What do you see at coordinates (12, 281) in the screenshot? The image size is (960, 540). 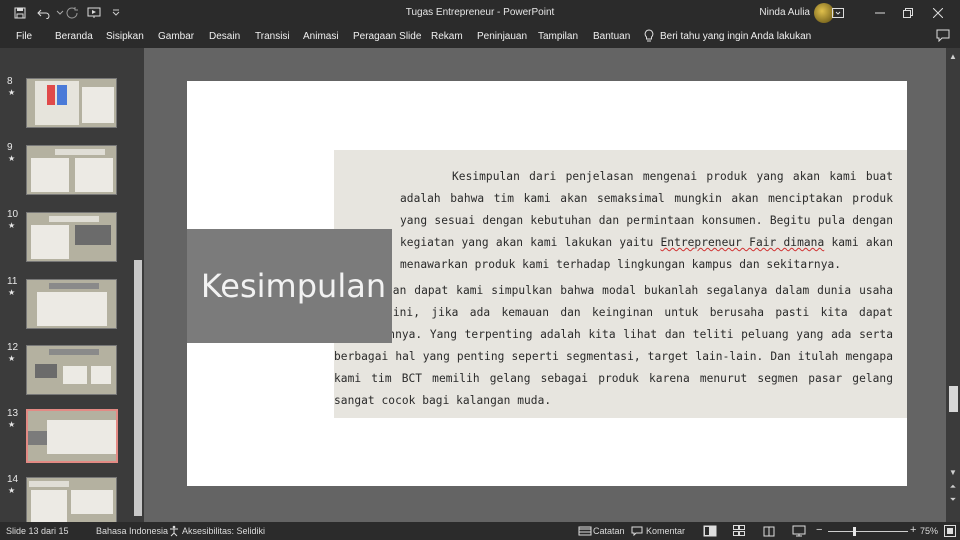 I see `thumbnail-number: 11` at bounding box center [12, 281].